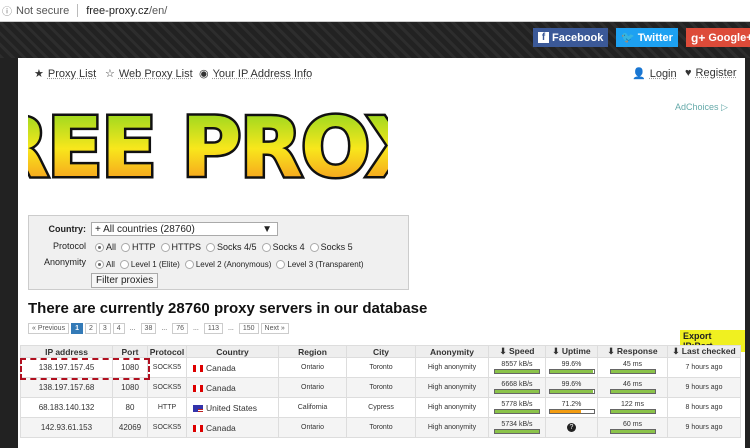  I want to click on info-icon: ⓘ, so click(7, 10).